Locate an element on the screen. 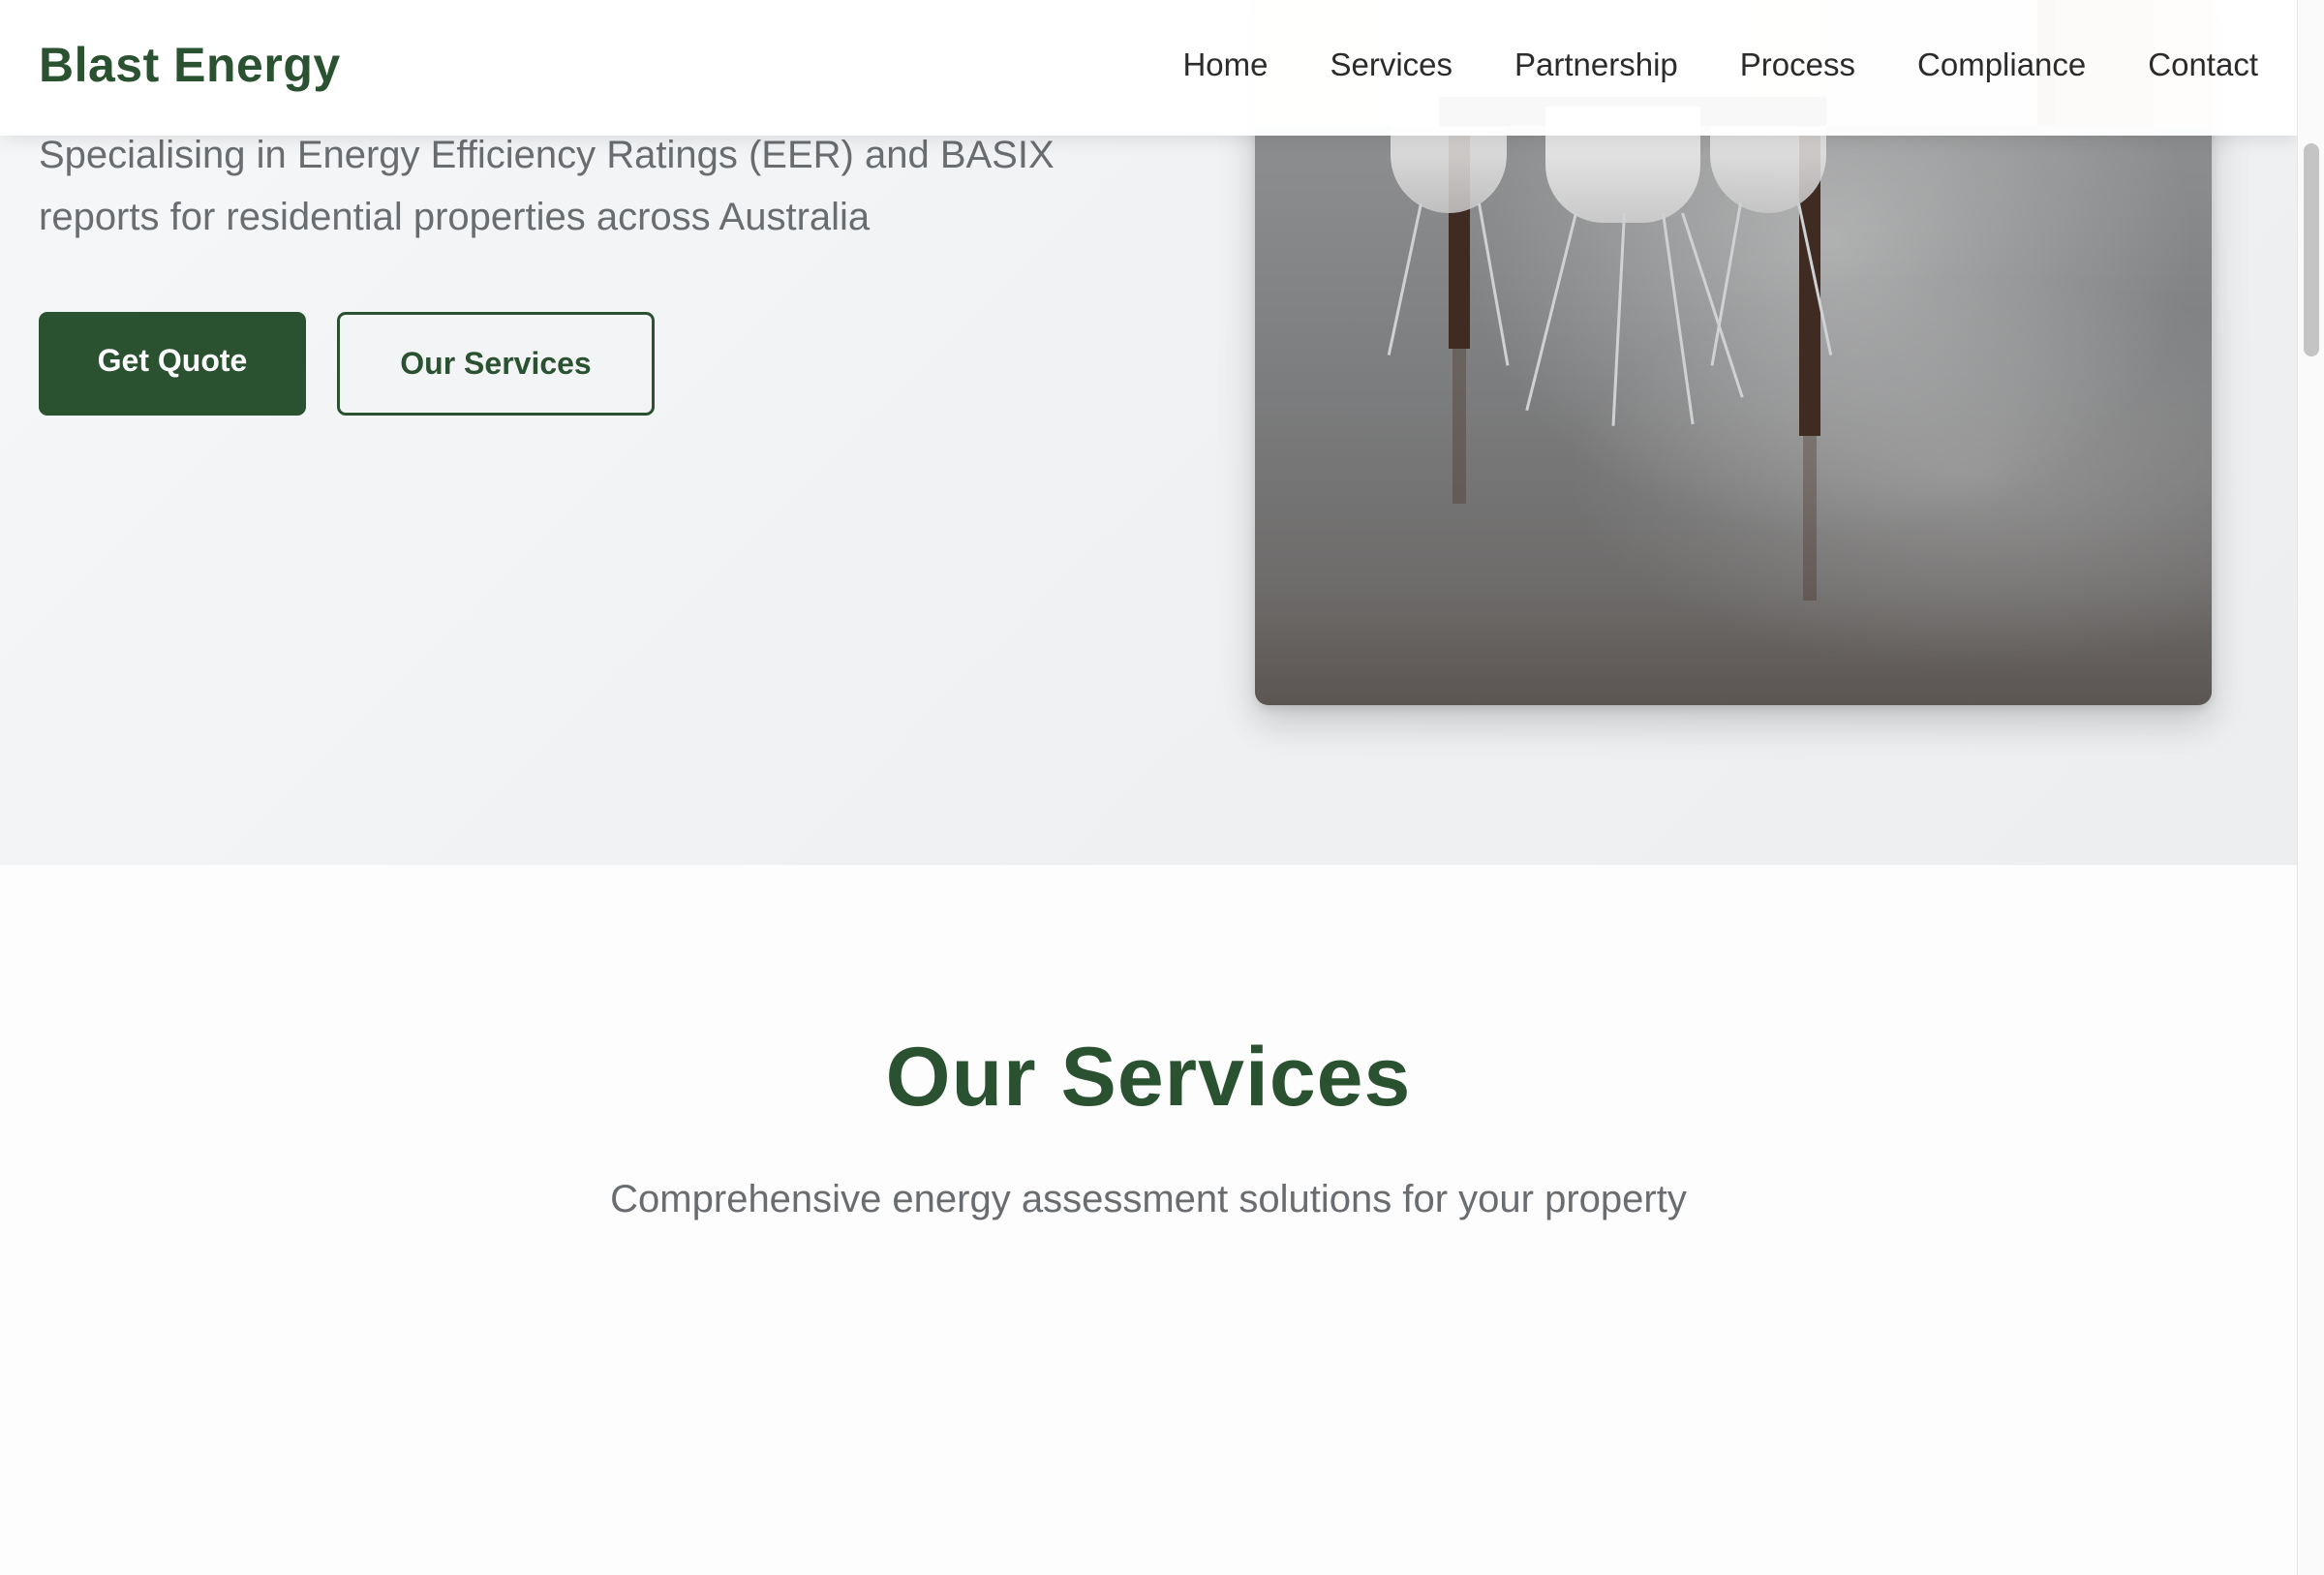 The image size is (2324, 1575). nav-services: Services is located at coordinates (1391, 64).